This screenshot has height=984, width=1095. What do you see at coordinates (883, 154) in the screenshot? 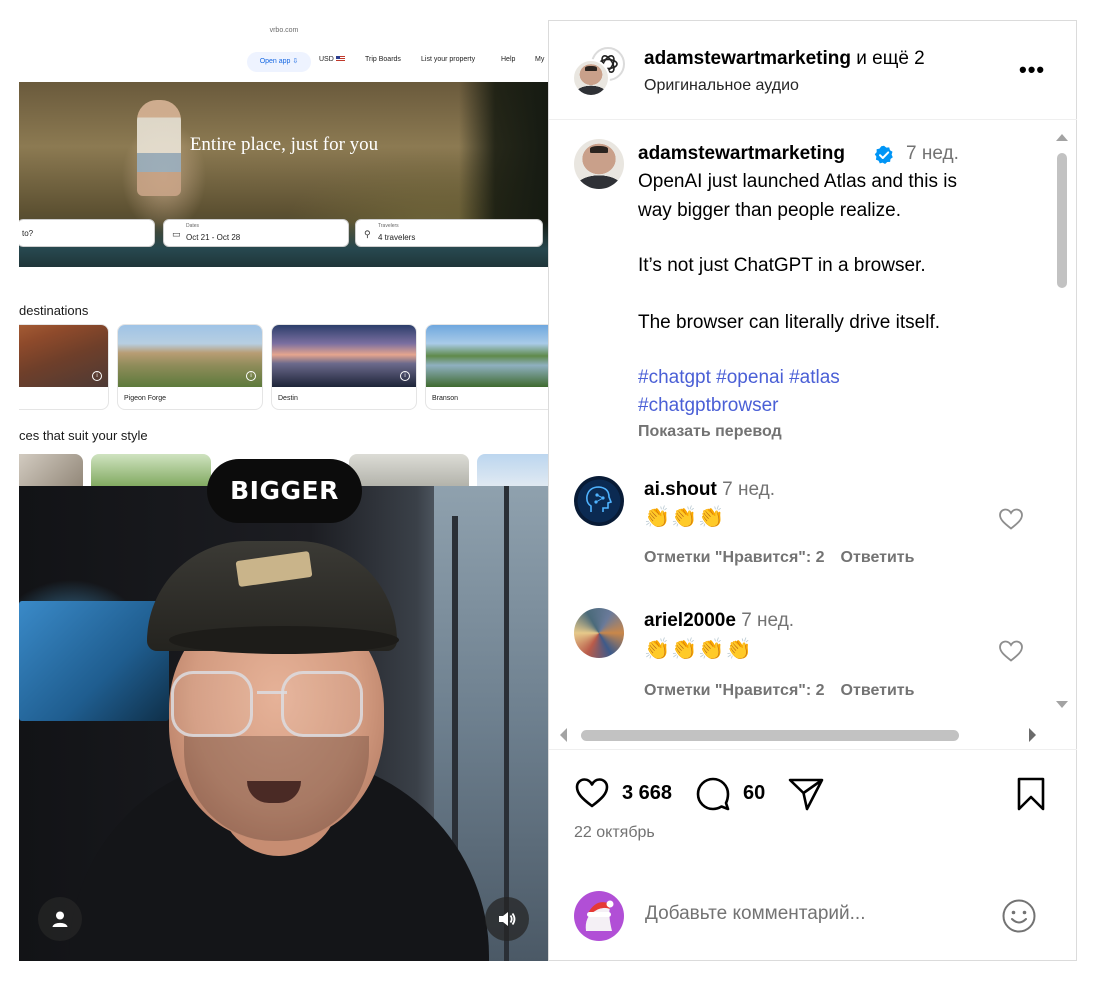
I see `verified-badge-icon` at bounding box center [883, 154].